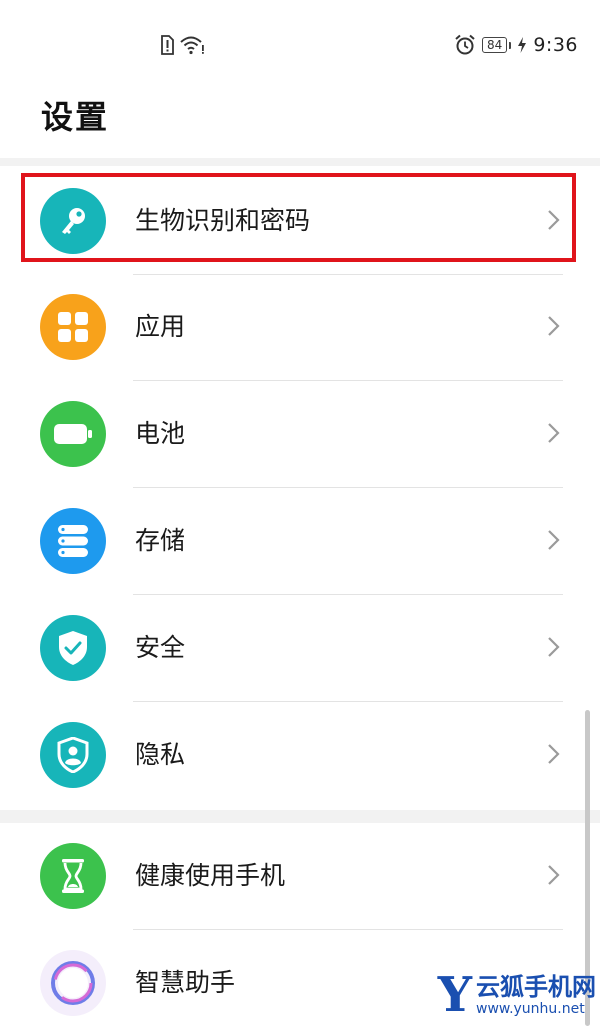 The width and height of the screenshot is (600, 1036). Describe the element at coordinates (75, 117) in the screenshot. I see `page-title: 设置` at that location.